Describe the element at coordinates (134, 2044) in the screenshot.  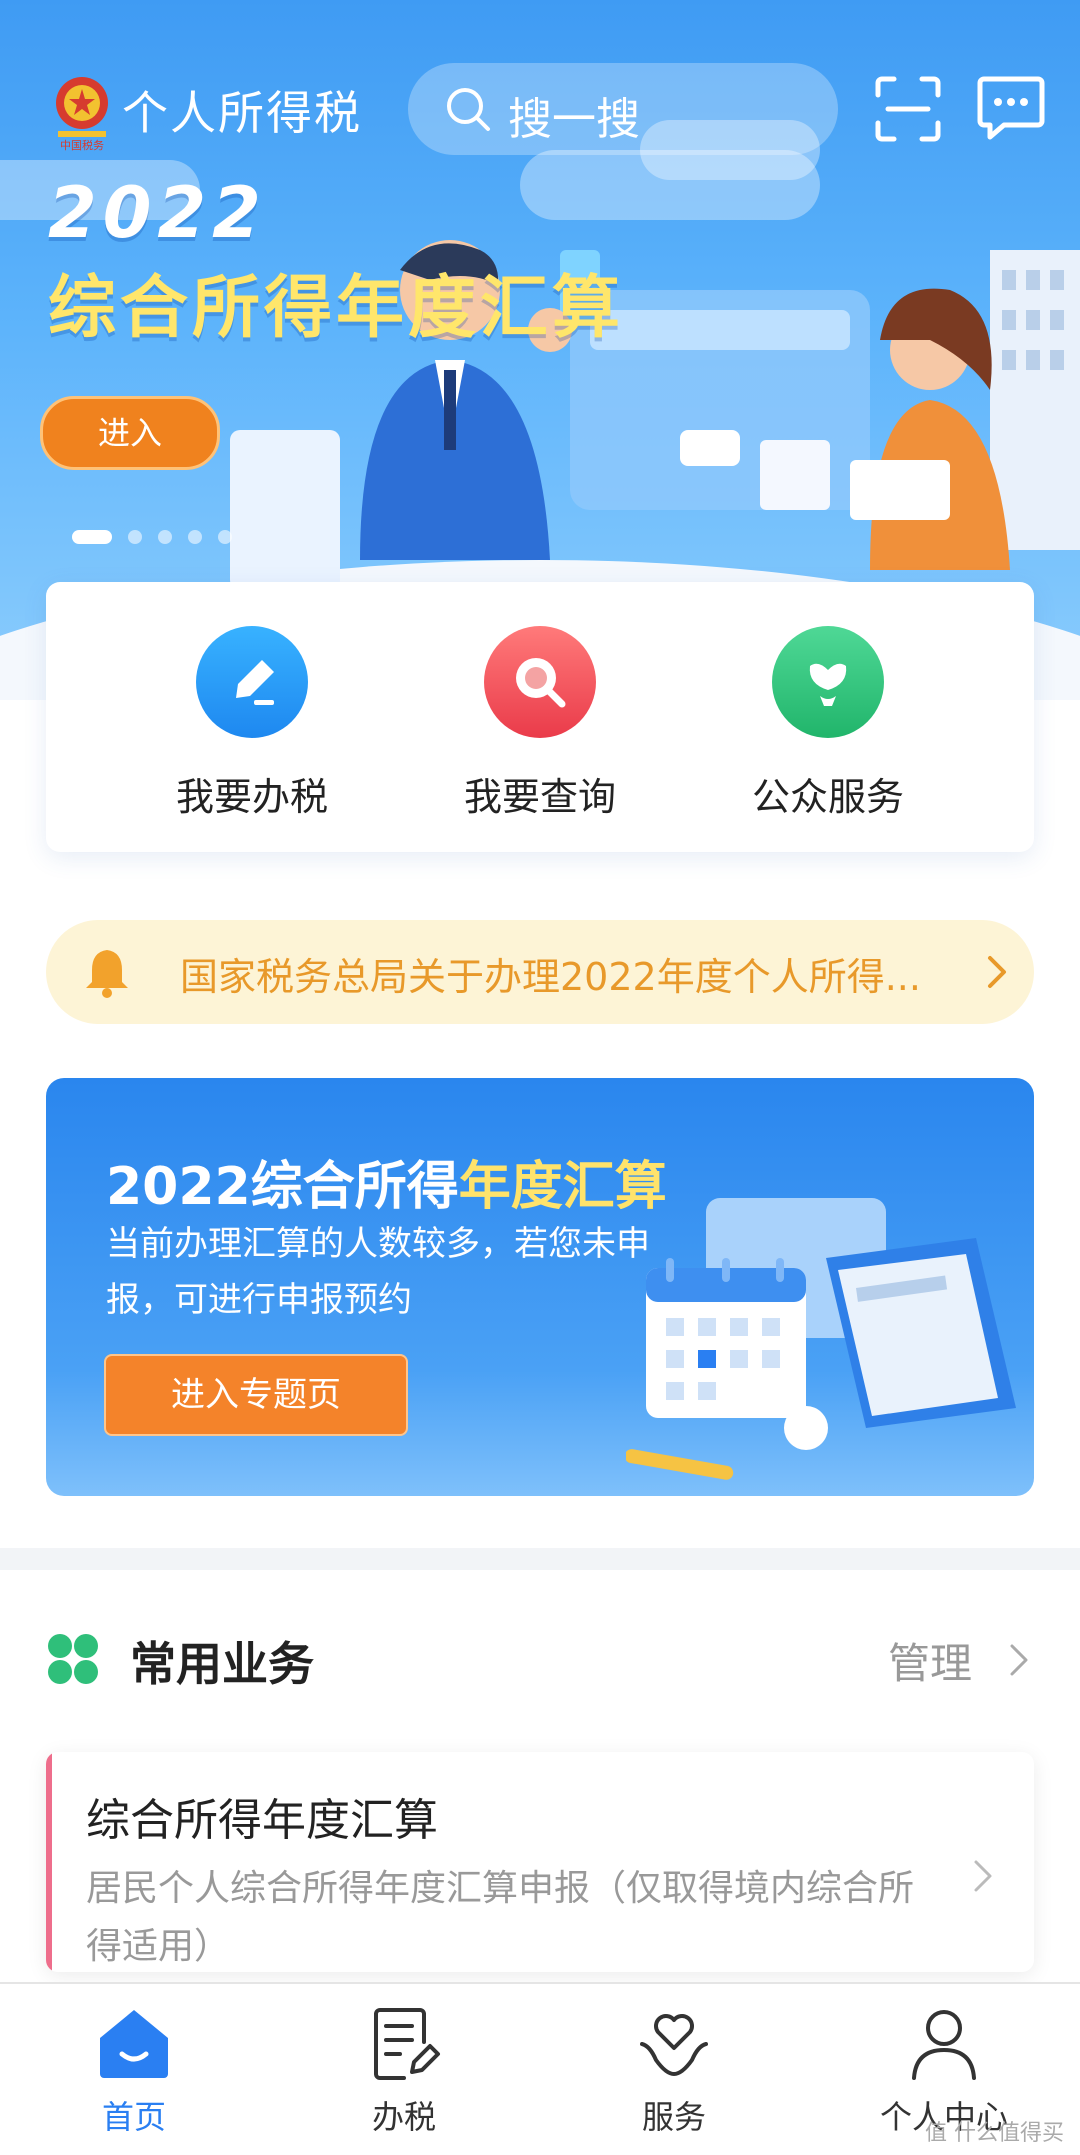
I see `home-icon` at that location.